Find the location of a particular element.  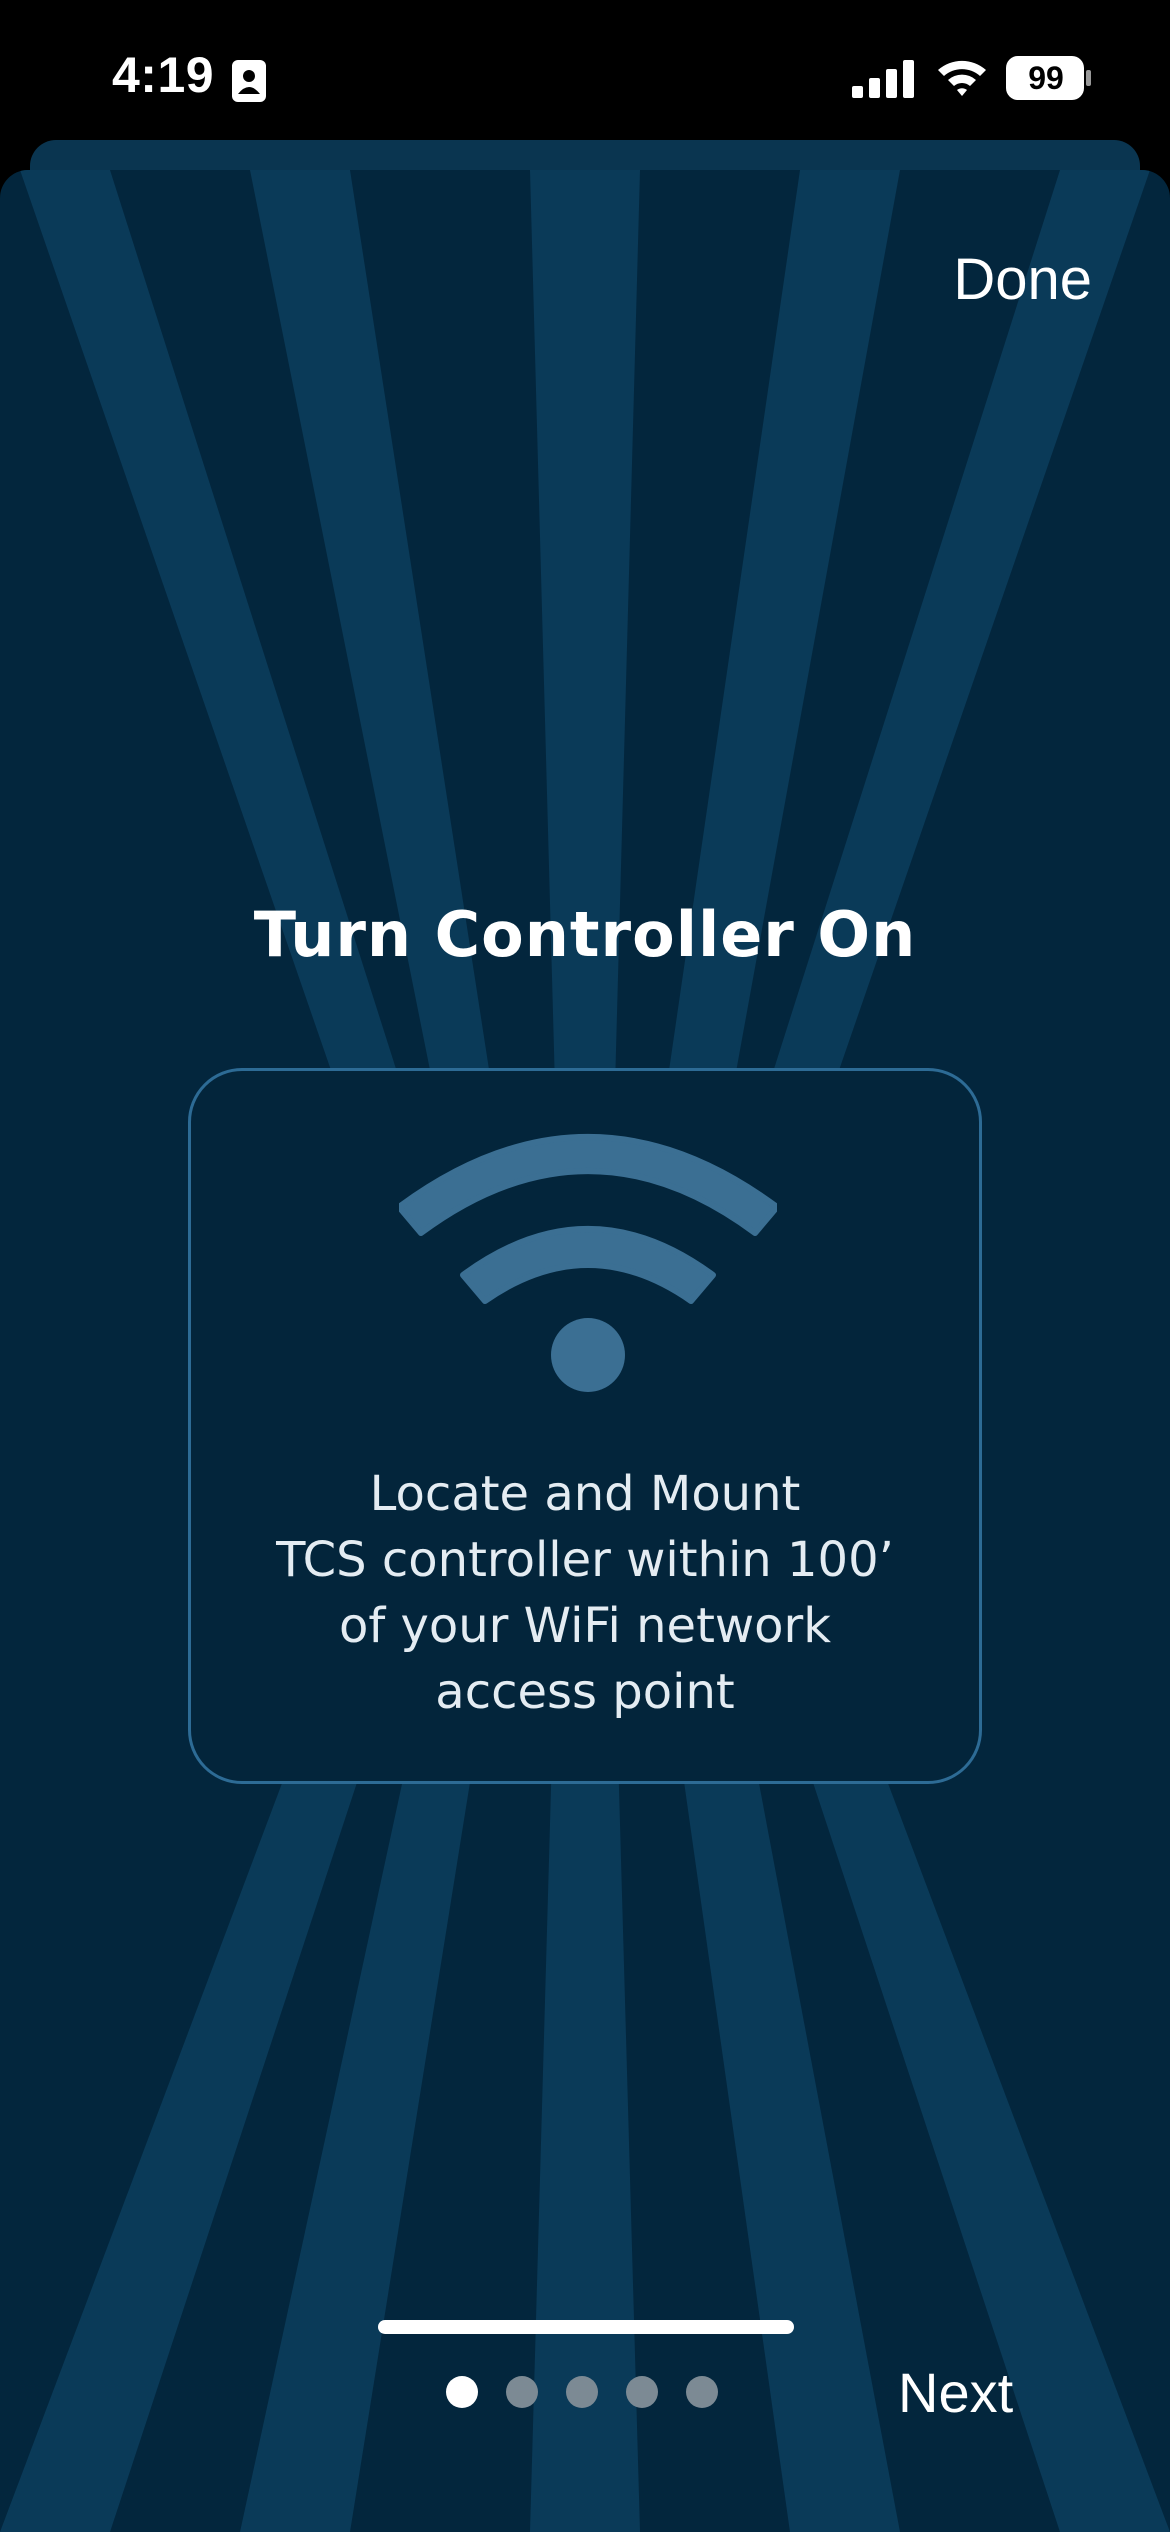

status-bar: 4:19 99 is located at coordinates (585, 75).